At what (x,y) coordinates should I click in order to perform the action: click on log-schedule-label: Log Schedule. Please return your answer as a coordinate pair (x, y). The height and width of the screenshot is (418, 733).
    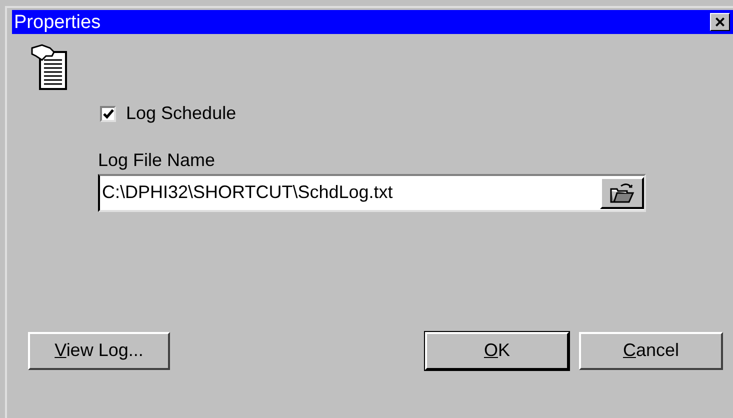
    Looking at the image, I should click on (181, 113).